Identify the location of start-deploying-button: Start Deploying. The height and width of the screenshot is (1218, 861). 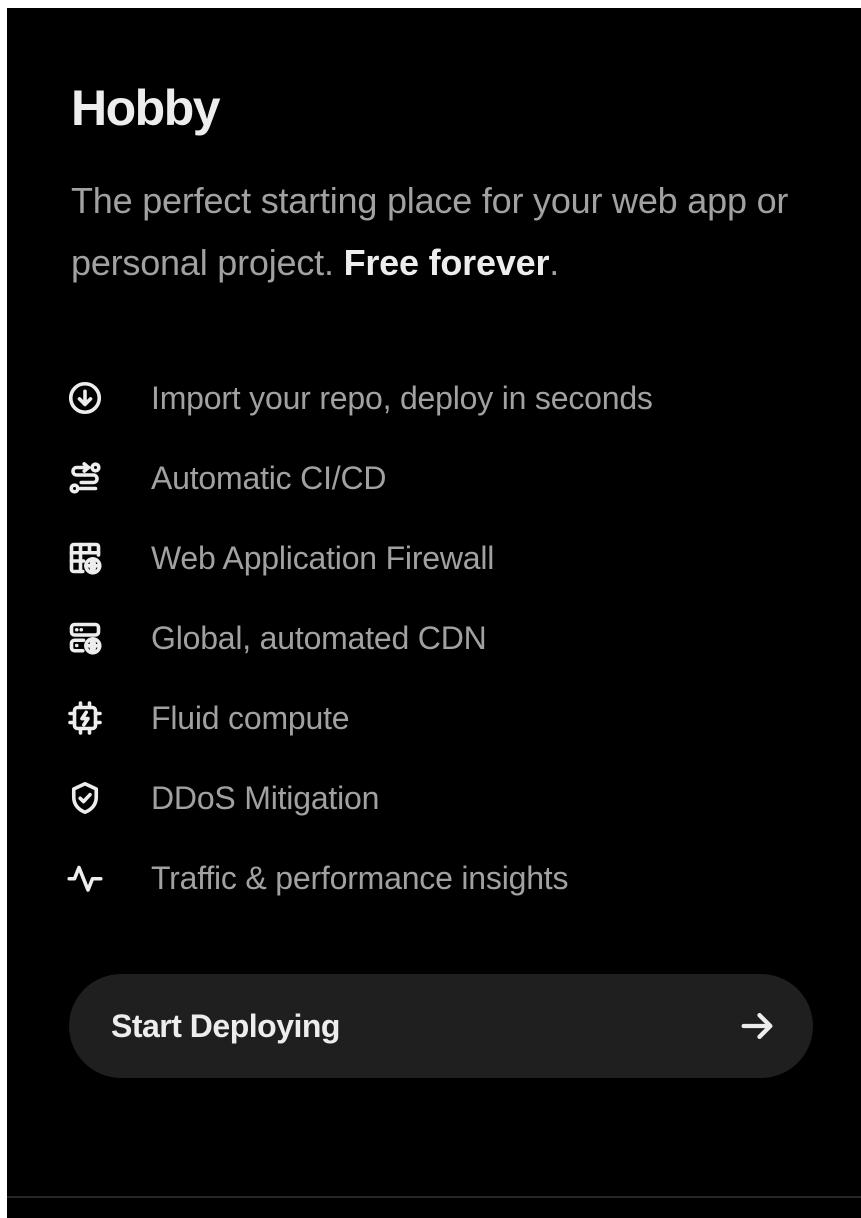
(441, 1026).